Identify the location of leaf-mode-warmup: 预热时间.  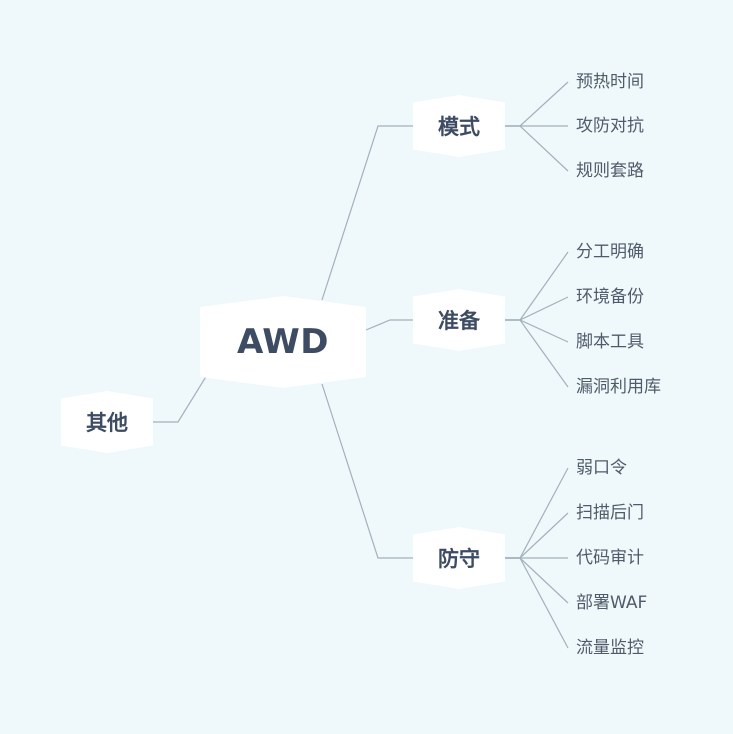
(610, 82).